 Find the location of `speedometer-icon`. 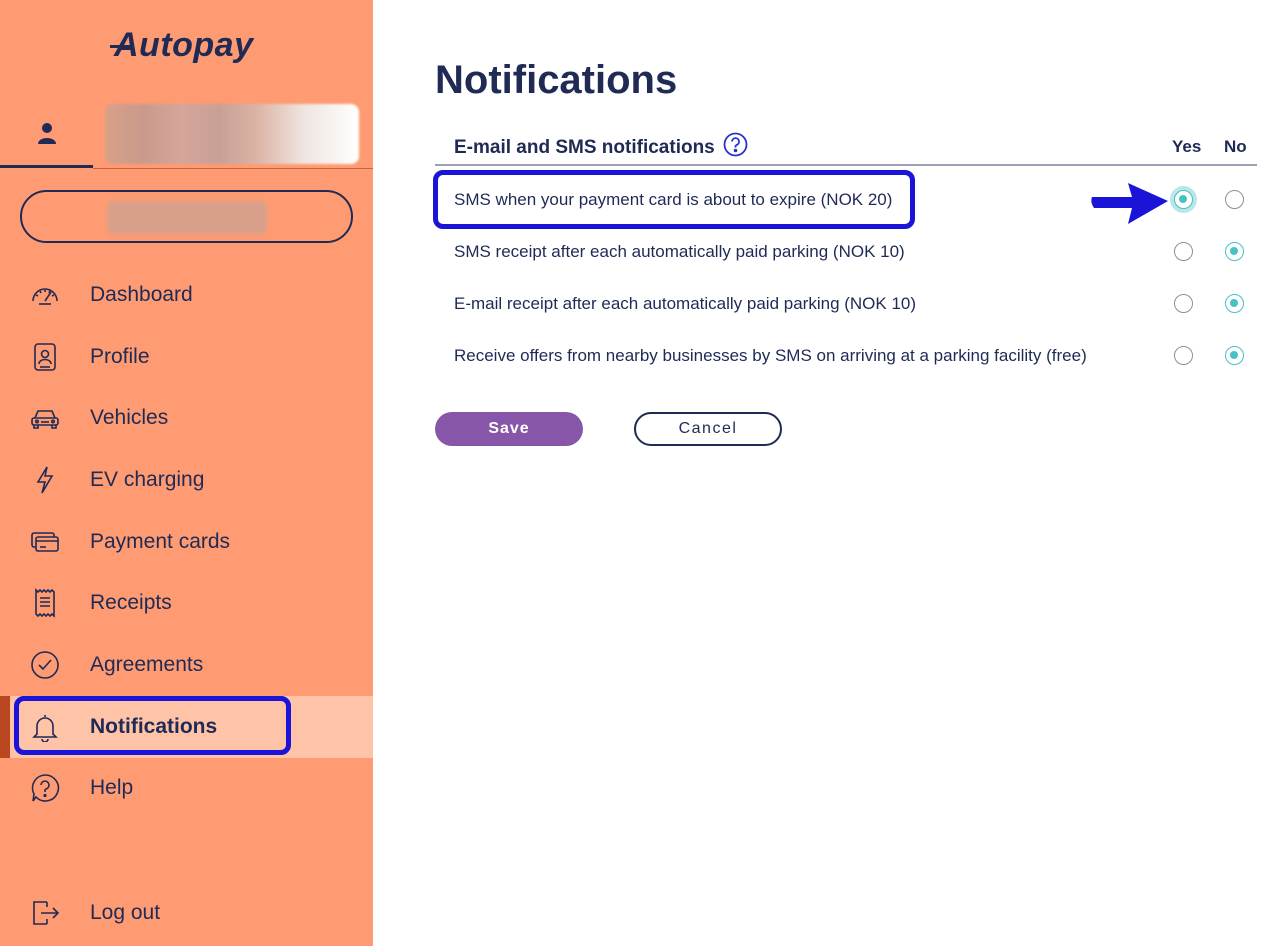

speedometer-icon is located at coordinates (45, 295).